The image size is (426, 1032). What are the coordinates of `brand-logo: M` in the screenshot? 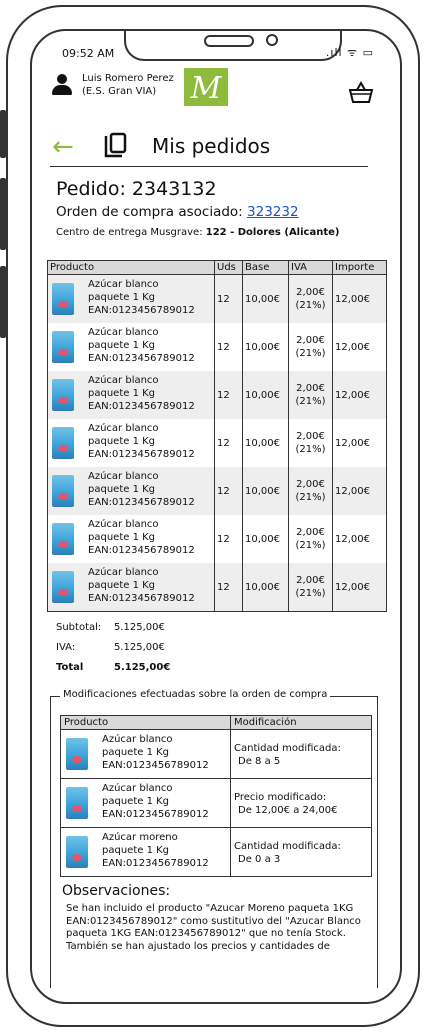 It's located at (206, 87).